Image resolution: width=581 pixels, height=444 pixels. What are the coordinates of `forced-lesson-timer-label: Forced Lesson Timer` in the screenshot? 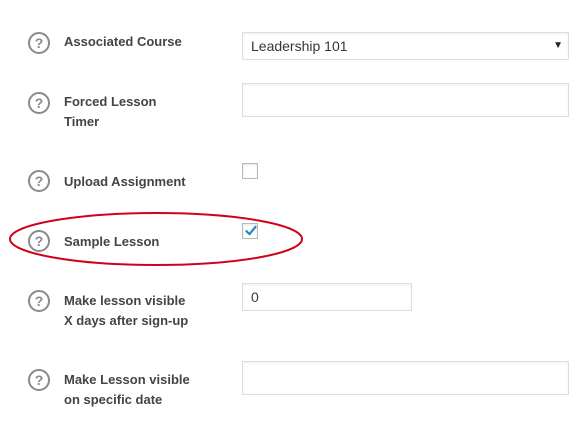 It's located at (139, 112).